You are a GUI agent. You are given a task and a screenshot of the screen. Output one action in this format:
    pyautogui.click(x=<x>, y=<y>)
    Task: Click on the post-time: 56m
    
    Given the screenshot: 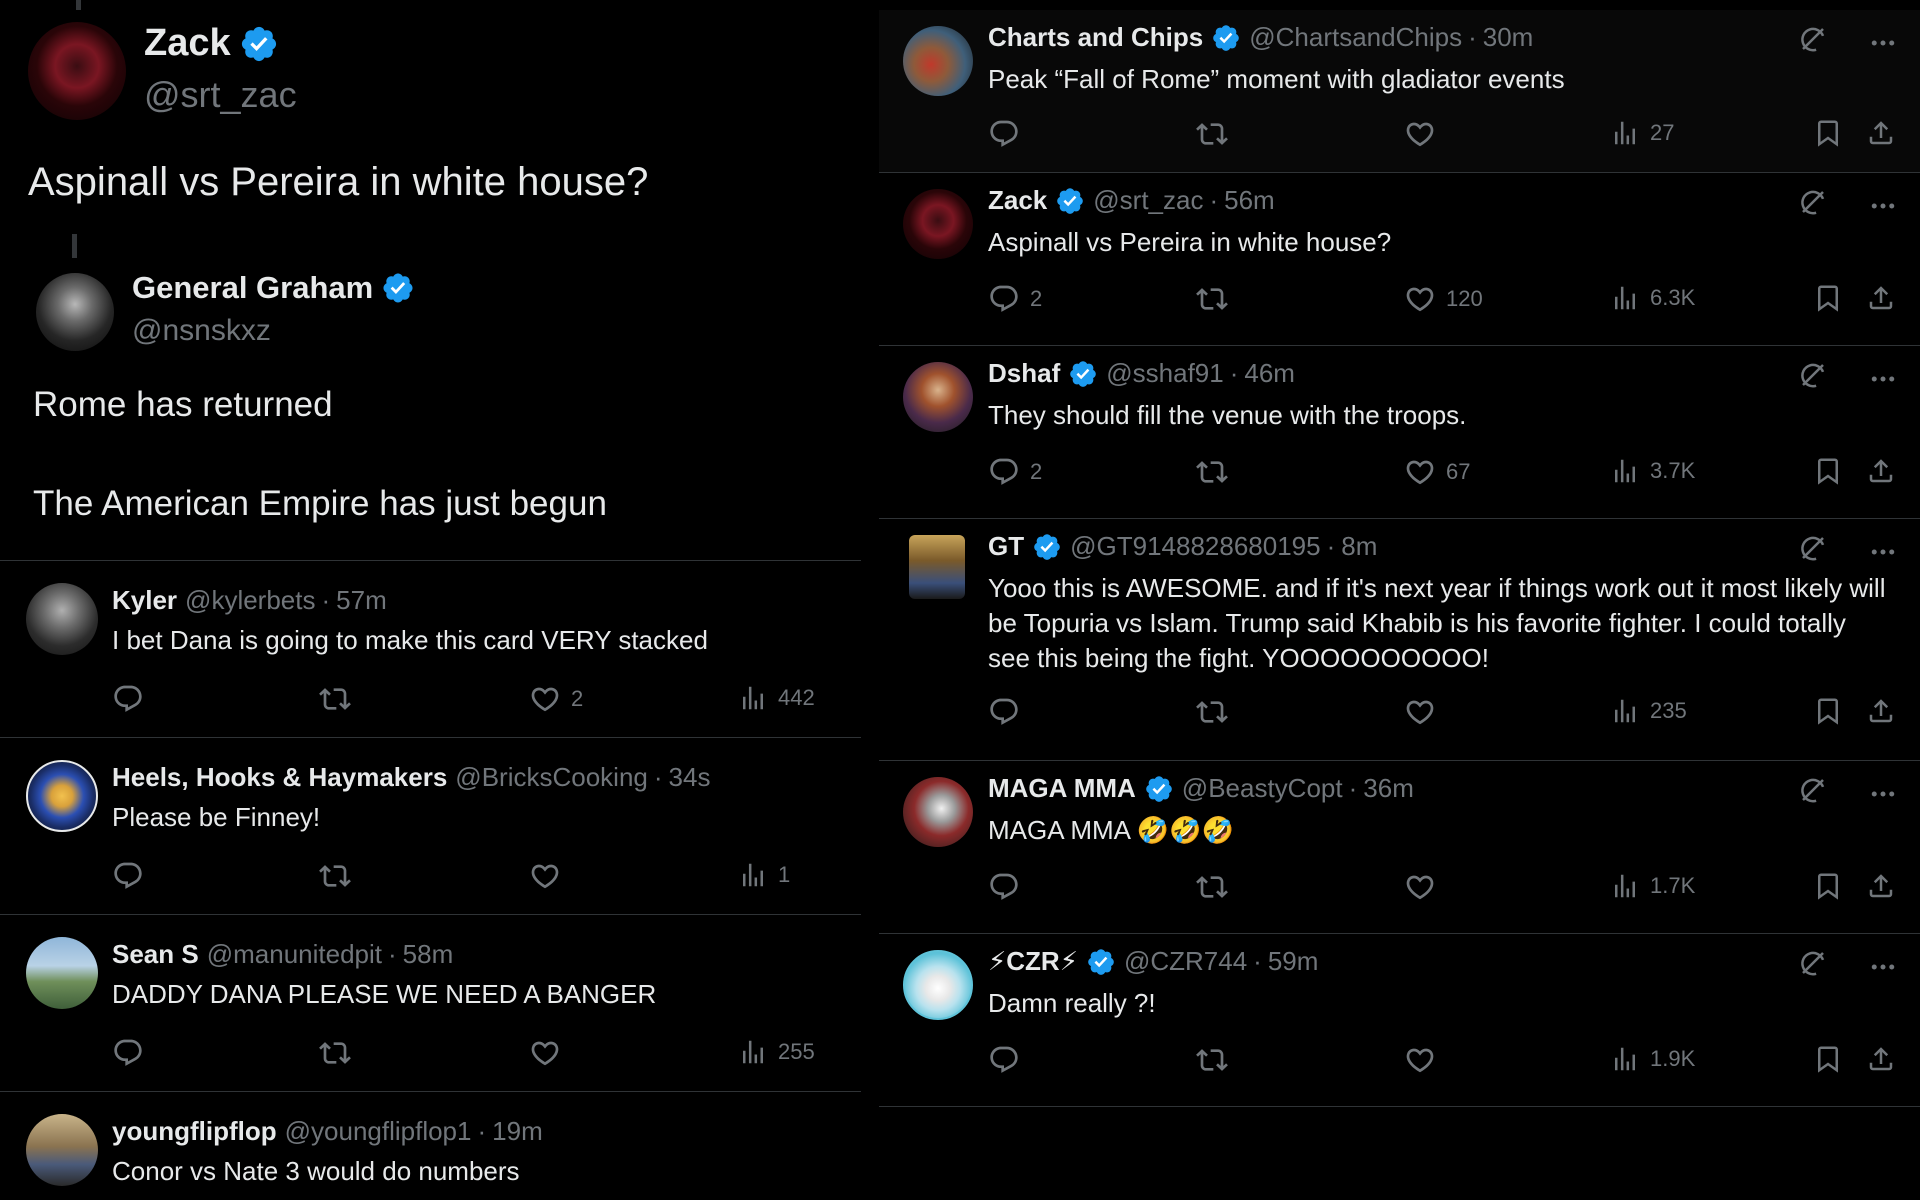 What is the action you would take?
    pyautogui.click(x=1249, y=200)
    